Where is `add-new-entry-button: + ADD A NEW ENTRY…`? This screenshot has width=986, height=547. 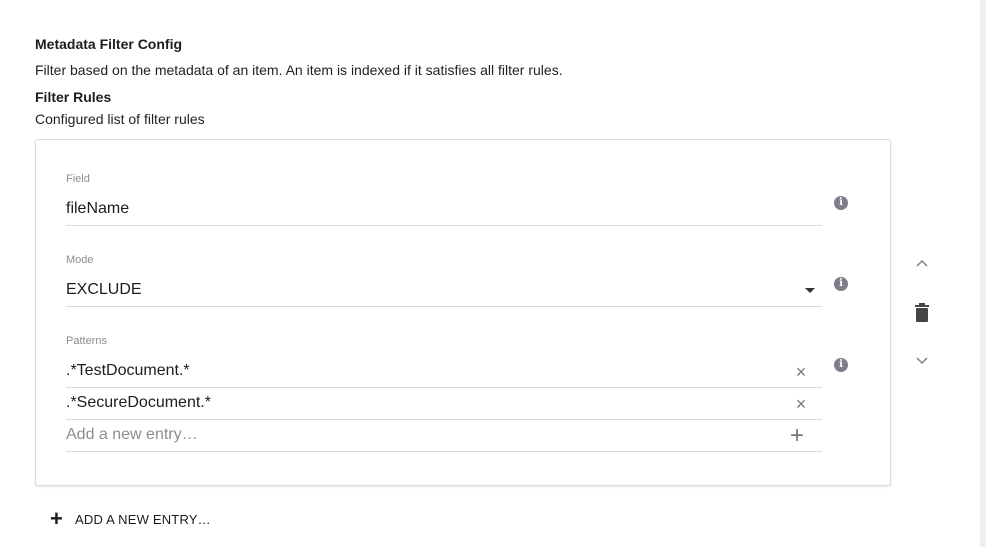
add-new-entry-button: + ADD A NEW ENTRY… is located at coordinates (130, 518).